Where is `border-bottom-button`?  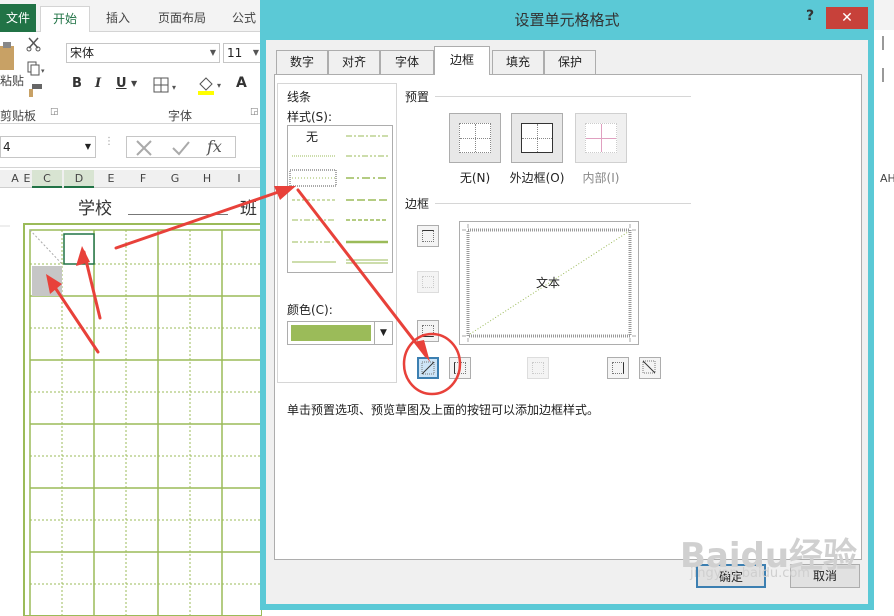 border-bottom-button is located at coordinates (428, 331).